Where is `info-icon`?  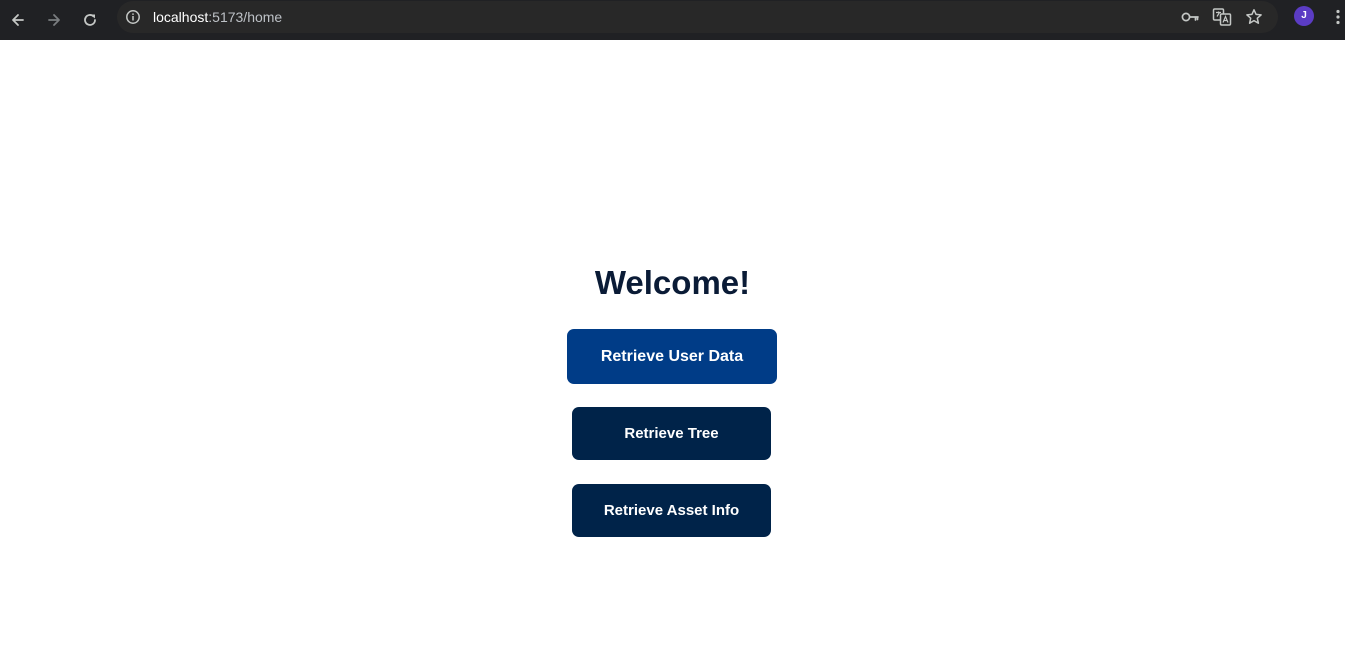
info-icon is located at coordinates (133, 17).